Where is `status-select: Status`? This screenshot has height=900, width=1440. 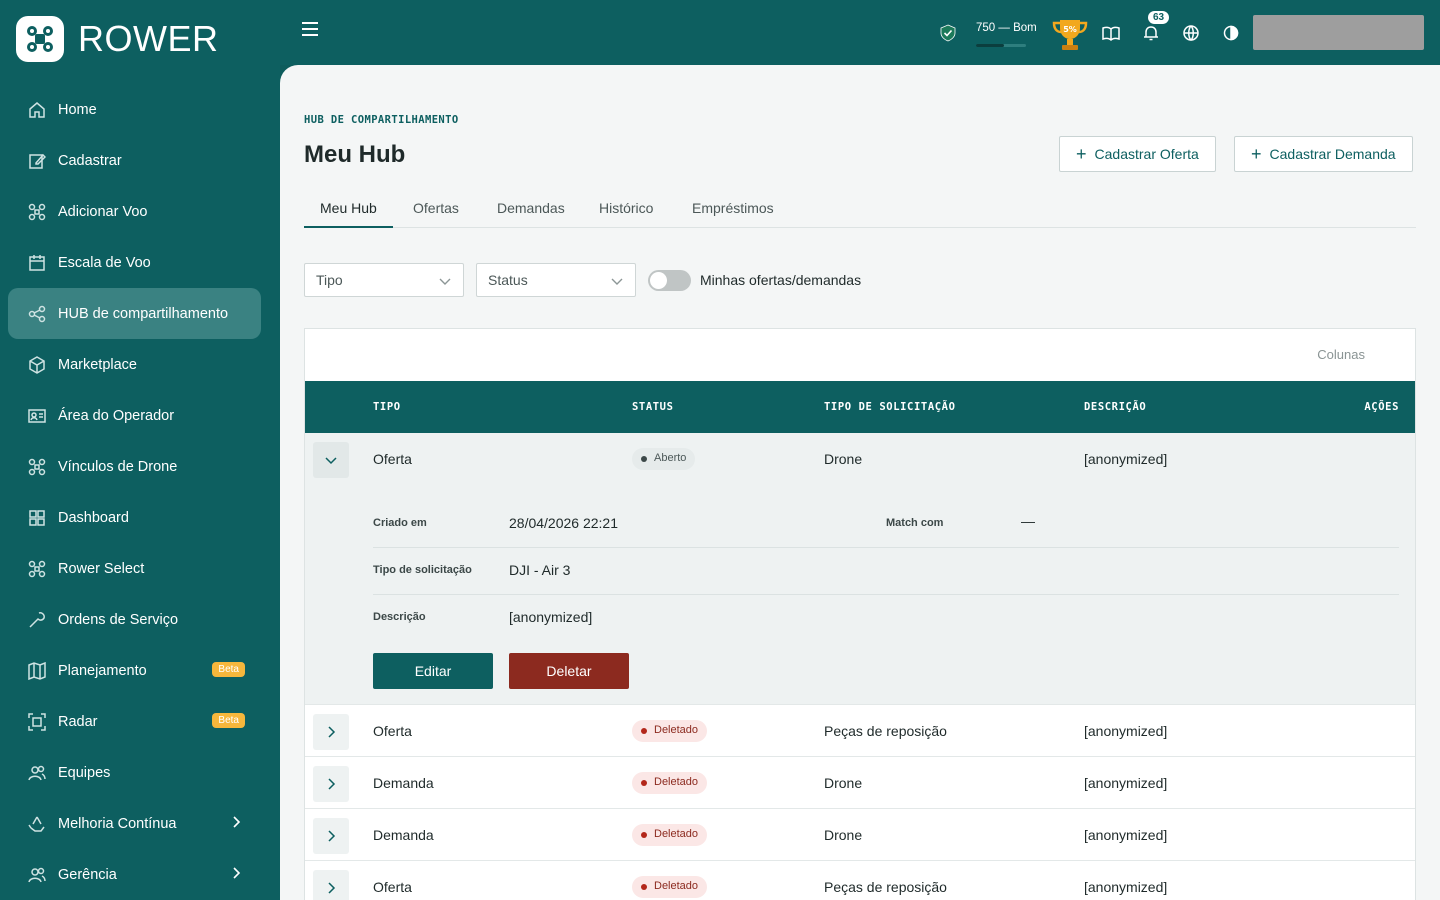 status-select: Status is located at coordinates (556, 280).